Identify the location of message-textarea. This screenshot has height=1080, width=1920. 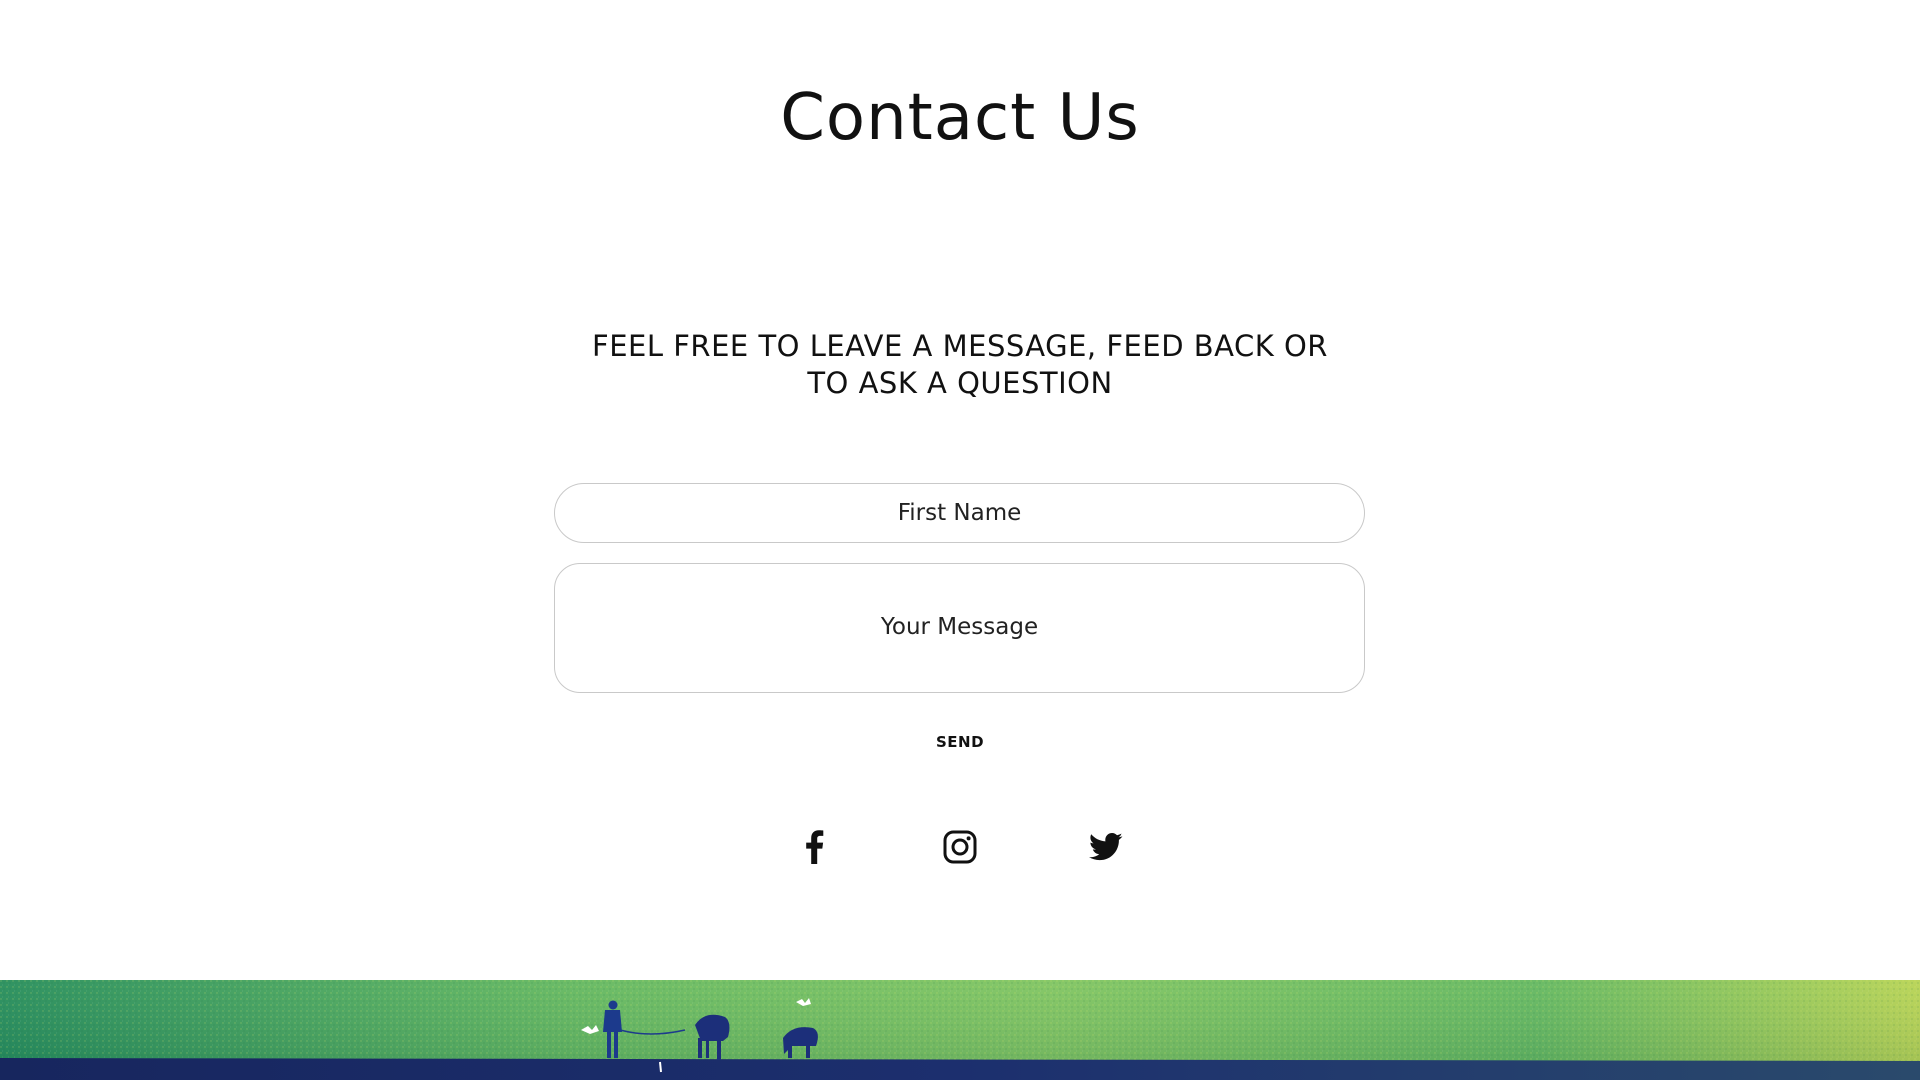
(959, 628).